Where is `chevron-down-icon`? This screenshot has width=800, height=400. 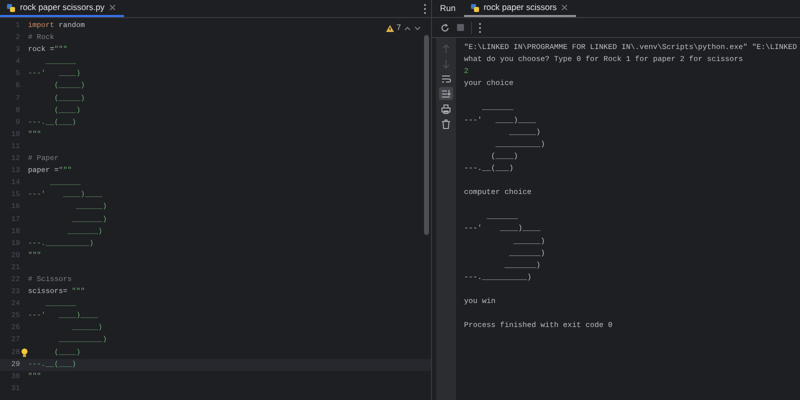 chevron-down-icon is located at coordinates (417, 28).